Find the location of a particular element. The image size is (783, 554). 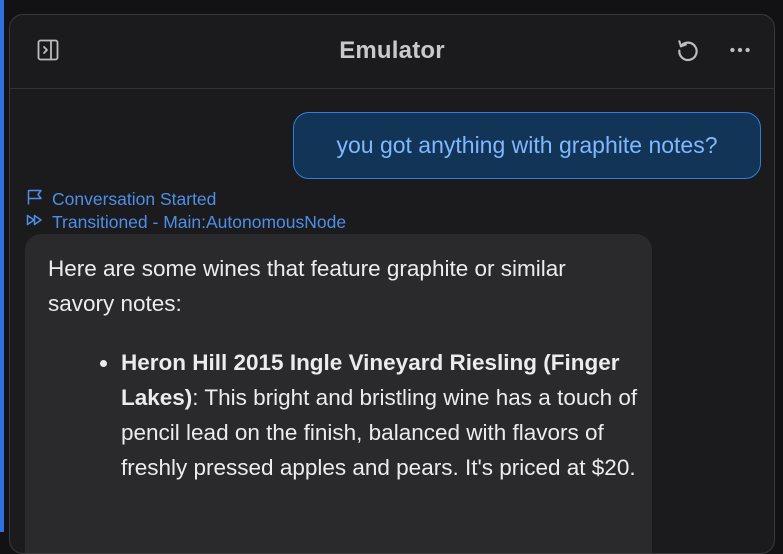

more-options-button is located at coordinates (740, 52).